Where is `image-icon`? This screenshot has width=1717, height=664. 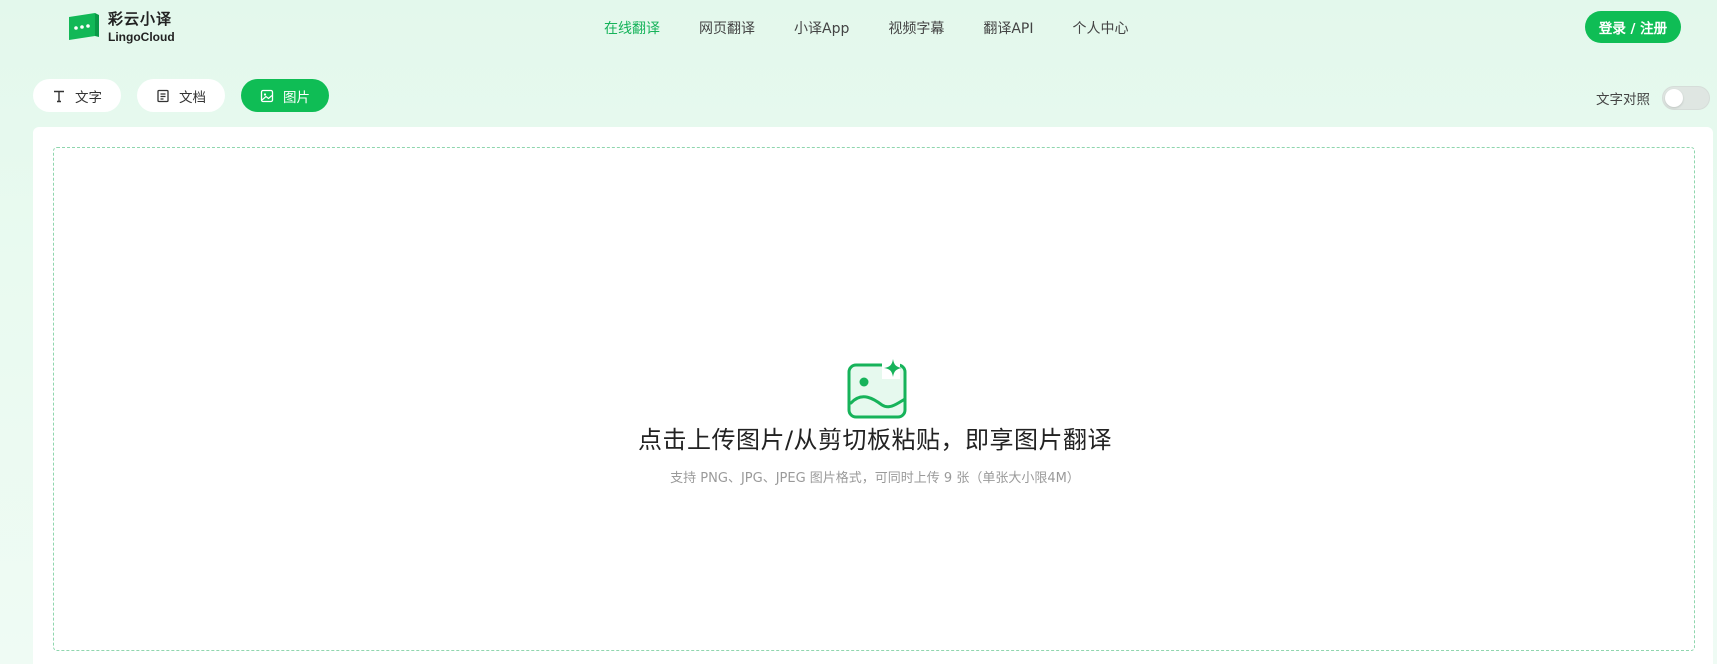 image-icon is located at coordinates (267, 96).